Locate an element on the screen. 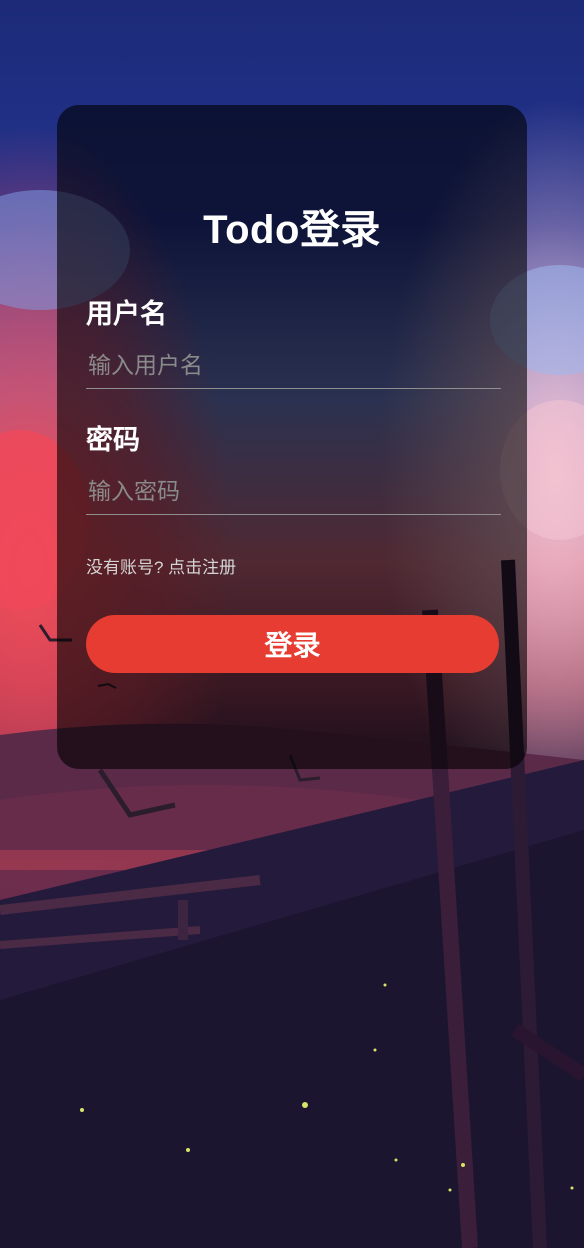 The height and width of the screenshot is (1248, 584). login-title: Todo登录 is located at coordinates (292, 230).